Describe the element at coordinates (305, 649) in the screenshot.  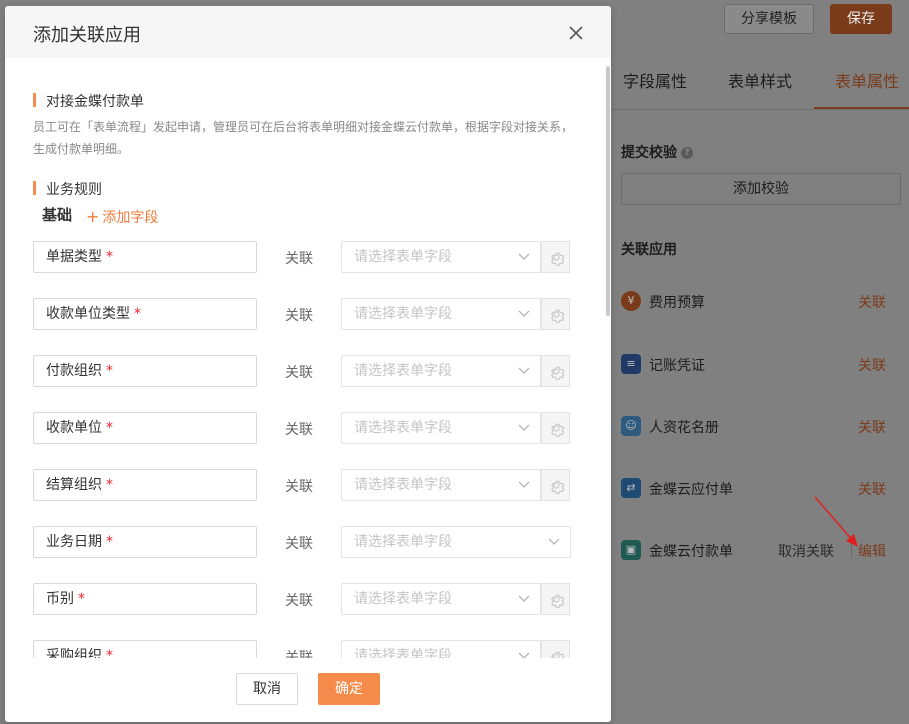
I see `mapping-row: 采购组织 * 关联 请选择表单字段` at that location.